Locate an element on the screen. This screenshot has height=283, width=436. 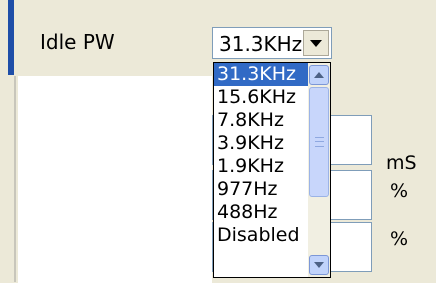
panel-divider is located at coordinates (15, 179).